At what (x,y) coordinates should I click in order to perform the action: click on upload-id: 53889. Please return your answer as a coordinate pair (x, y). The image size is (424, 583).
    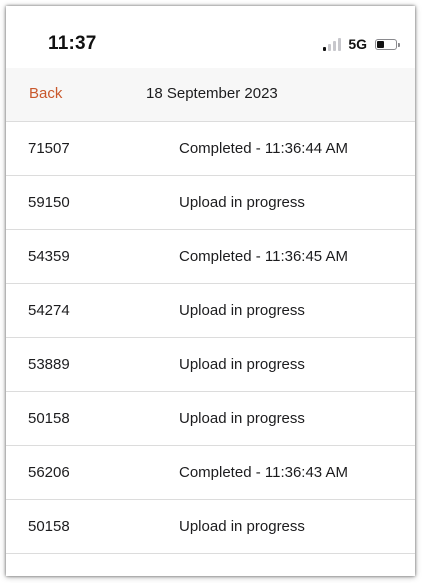
    Looking at the image, I should click on (49, 364).